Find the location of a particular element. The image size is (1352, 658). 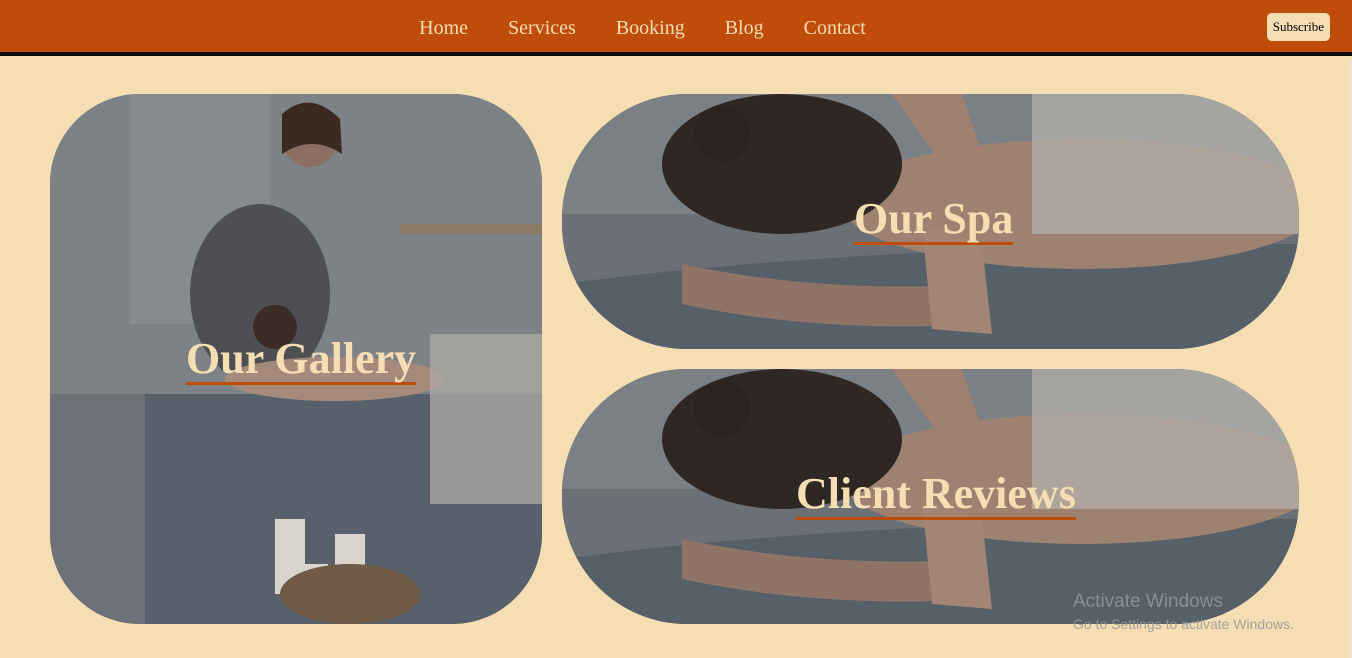

main-nav: Home Services Booking Blog Contact is located at coordinates (642, 28).